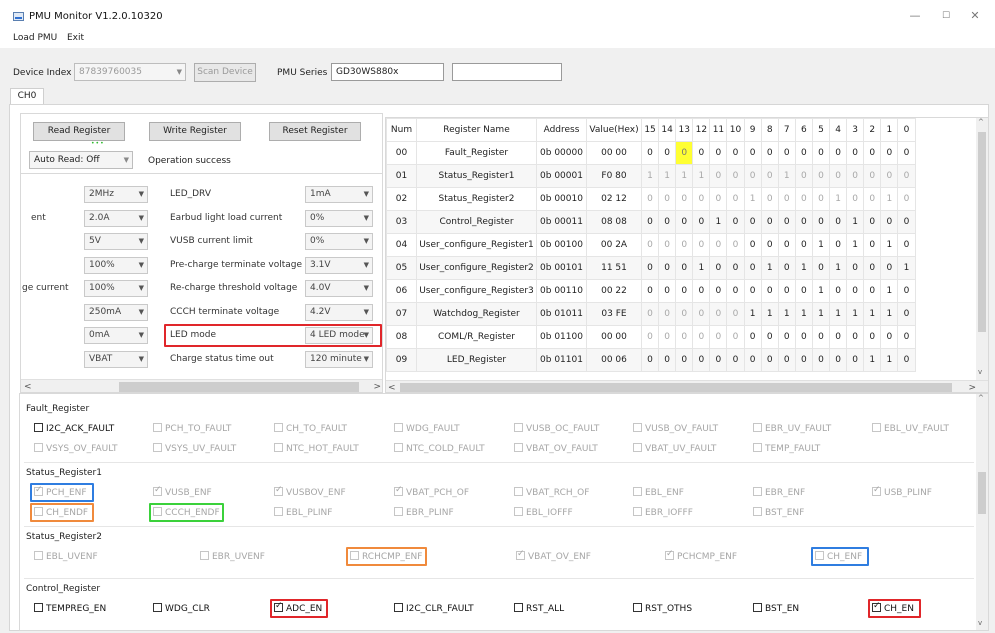 The height and width of the screenshot is (633, 995). Describe the element at coordinates (675, 428) in the screenshot. I see `flag-checkbox: VUSB_OV_FAULT` at that location.